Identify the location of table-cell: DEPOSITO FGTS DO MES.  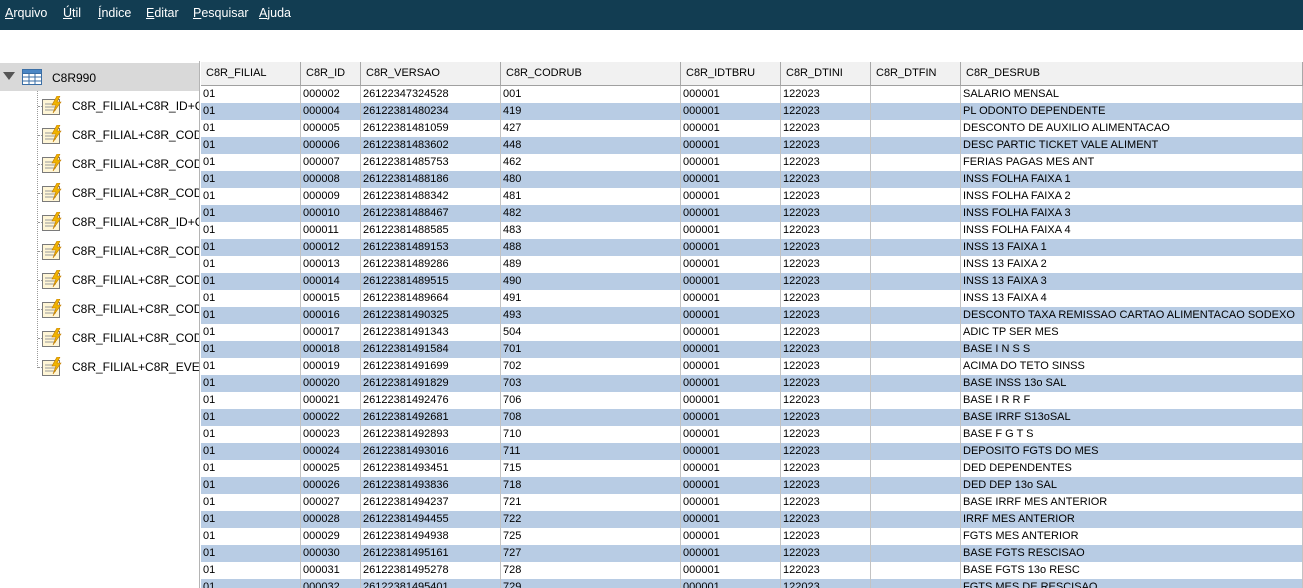
(1132, 451).